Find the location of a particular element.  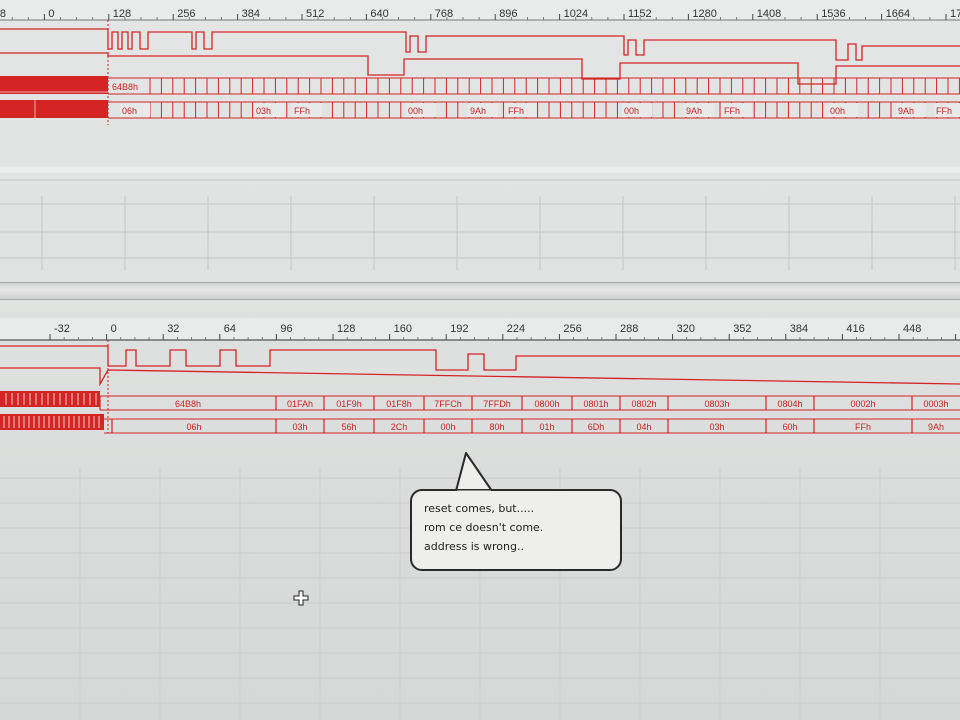

ruler-tick-label: 352 is located at coordinates (742, 329).